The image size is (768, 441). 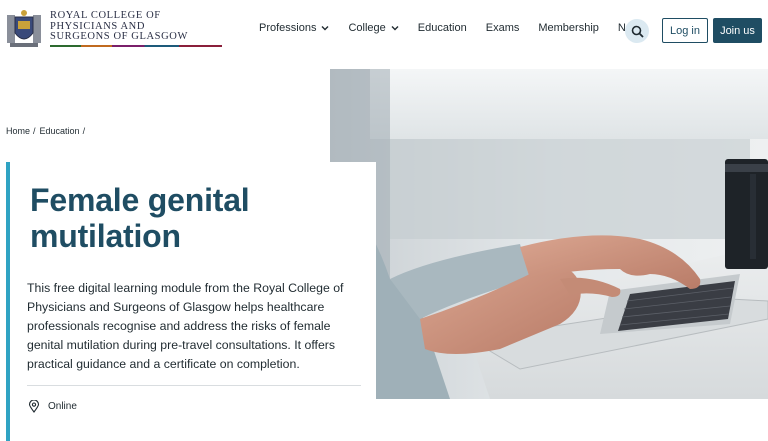 I want to click on breadcrumb-education: Education, so click(x=60, y=131).